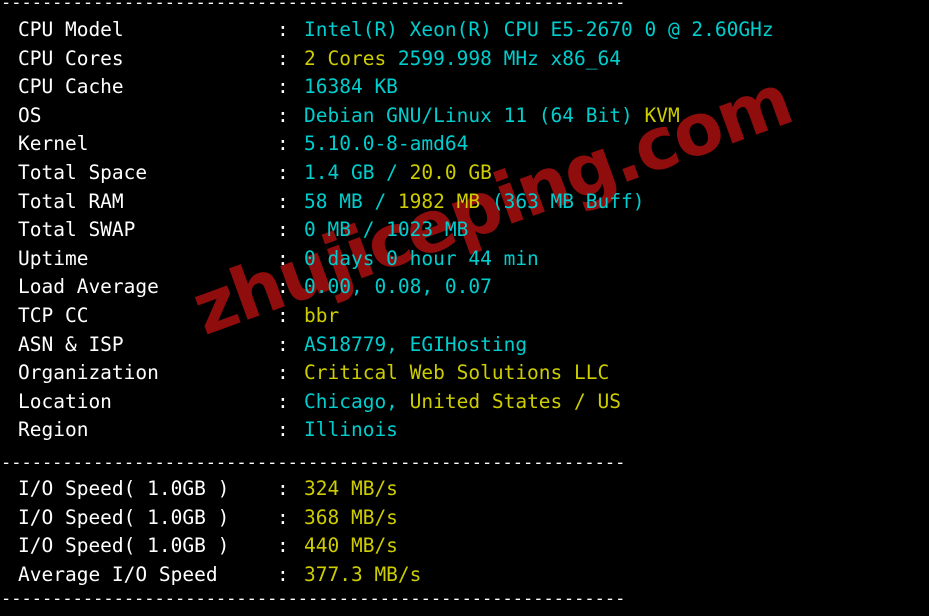 This screenshot has width=929, height=616. I want to click on info-row-value-segment: 368 MB/s, so click(351, 517).